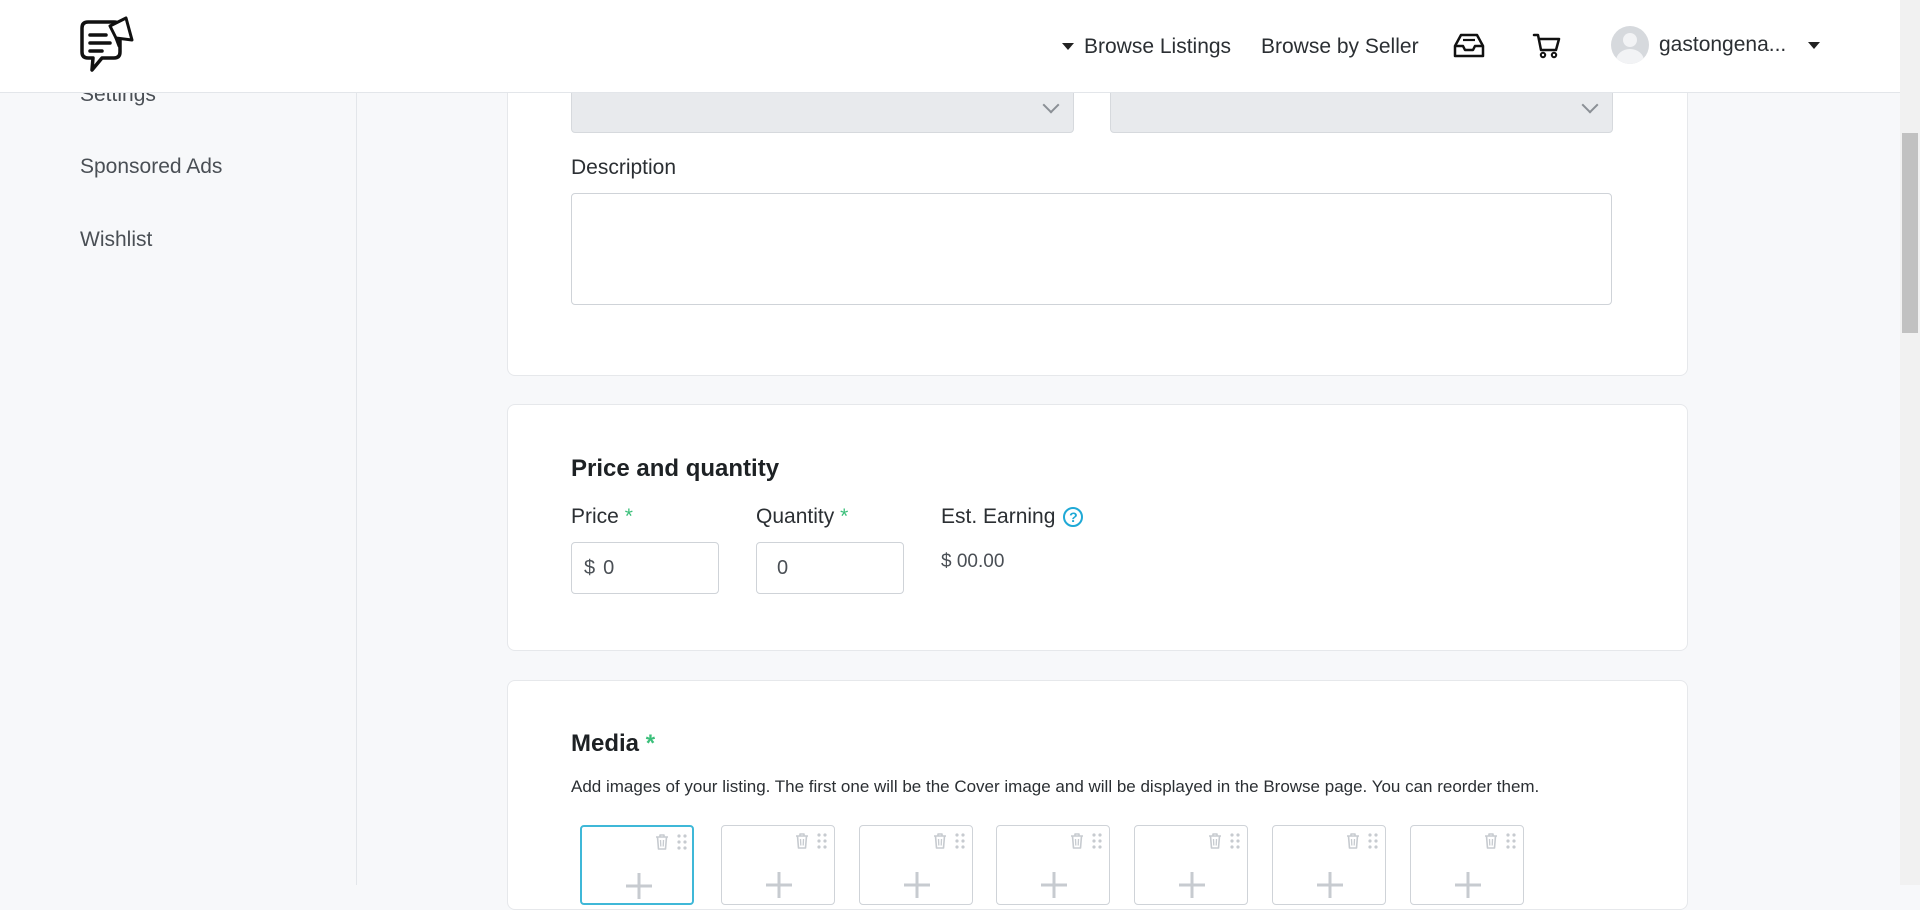 The height and width of the screenshot is (910, 1920). What do you see at coordinates (998, 516) in the screenshot?
I see `est-earning-label-text: Est. Earning` at bounding box center [998, 516].